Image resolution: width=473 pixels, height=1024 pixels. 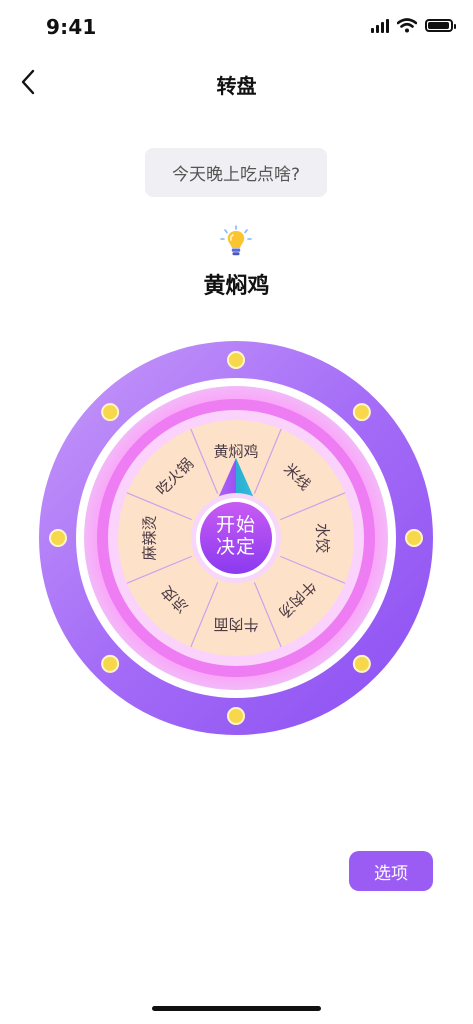 I want to click on page-title: 转盘, so click(x=236, y=86).